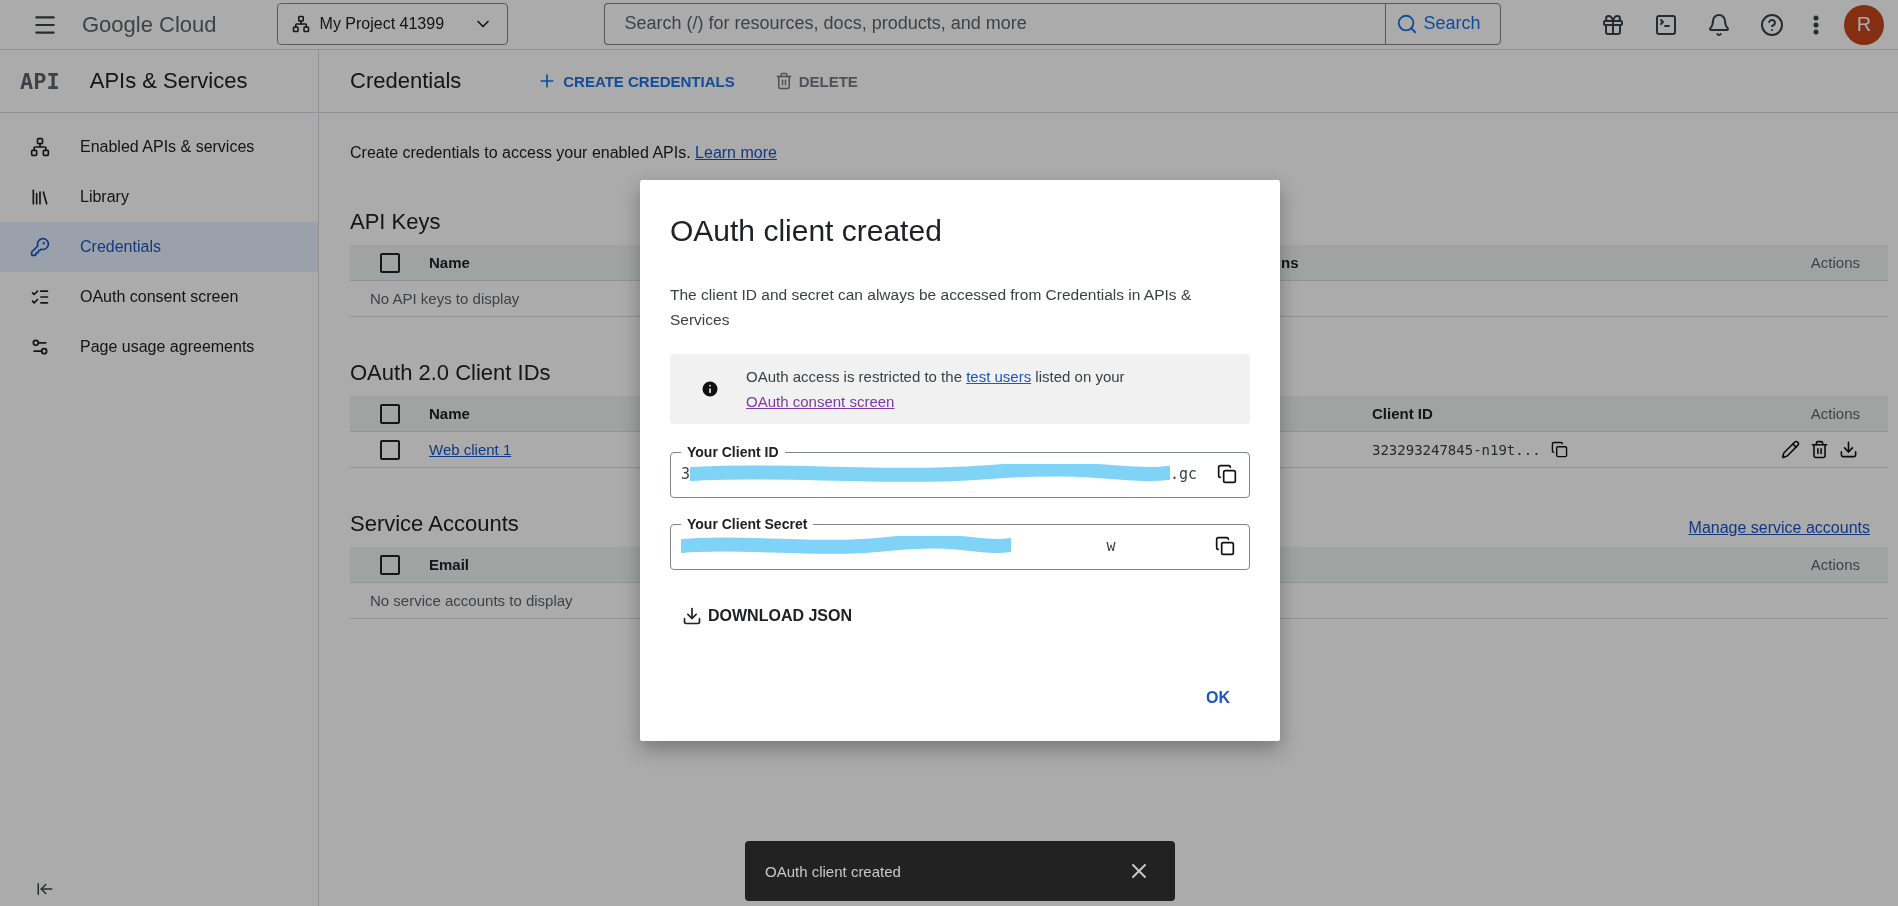 The width and height of the screenshot is (1898, 906). I want to click on section-title: API Keys, so click(395, 222).